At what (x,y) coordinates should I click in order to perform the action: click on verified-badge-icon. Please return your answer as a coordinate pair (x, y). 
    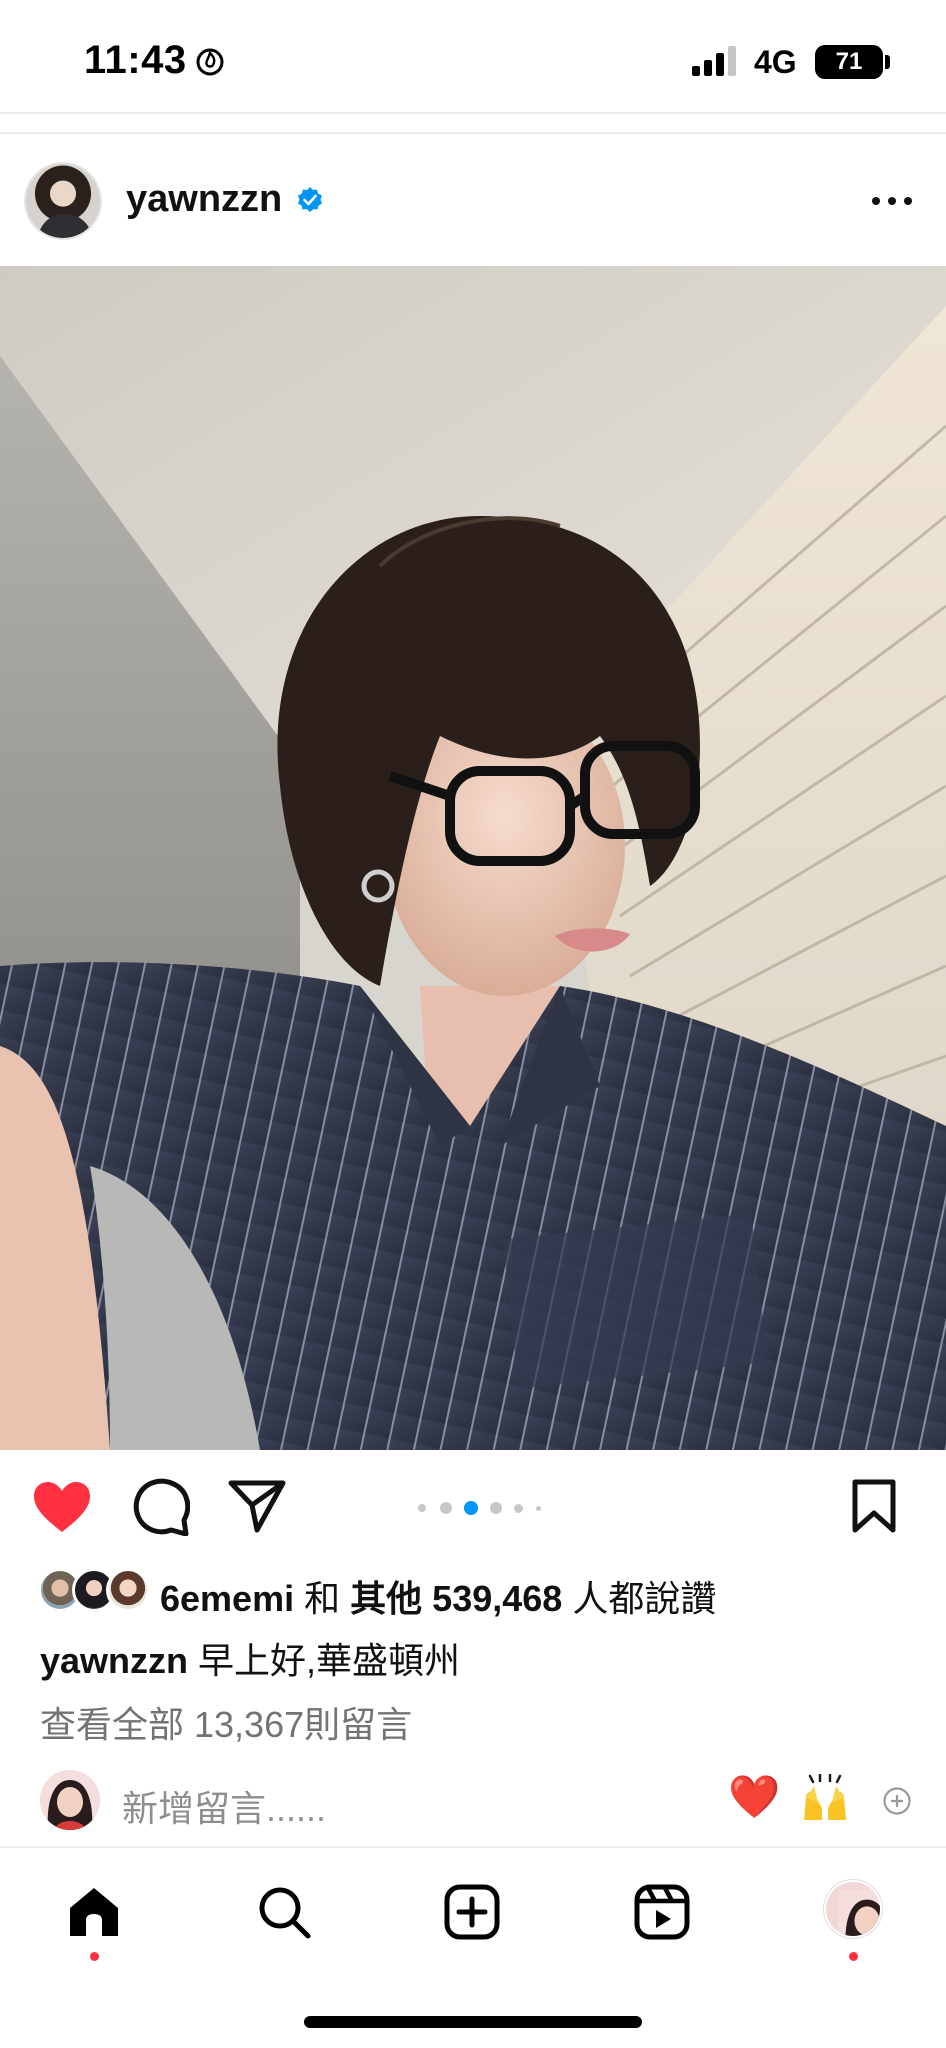
    Looking at the image, I should click on (310, 199).